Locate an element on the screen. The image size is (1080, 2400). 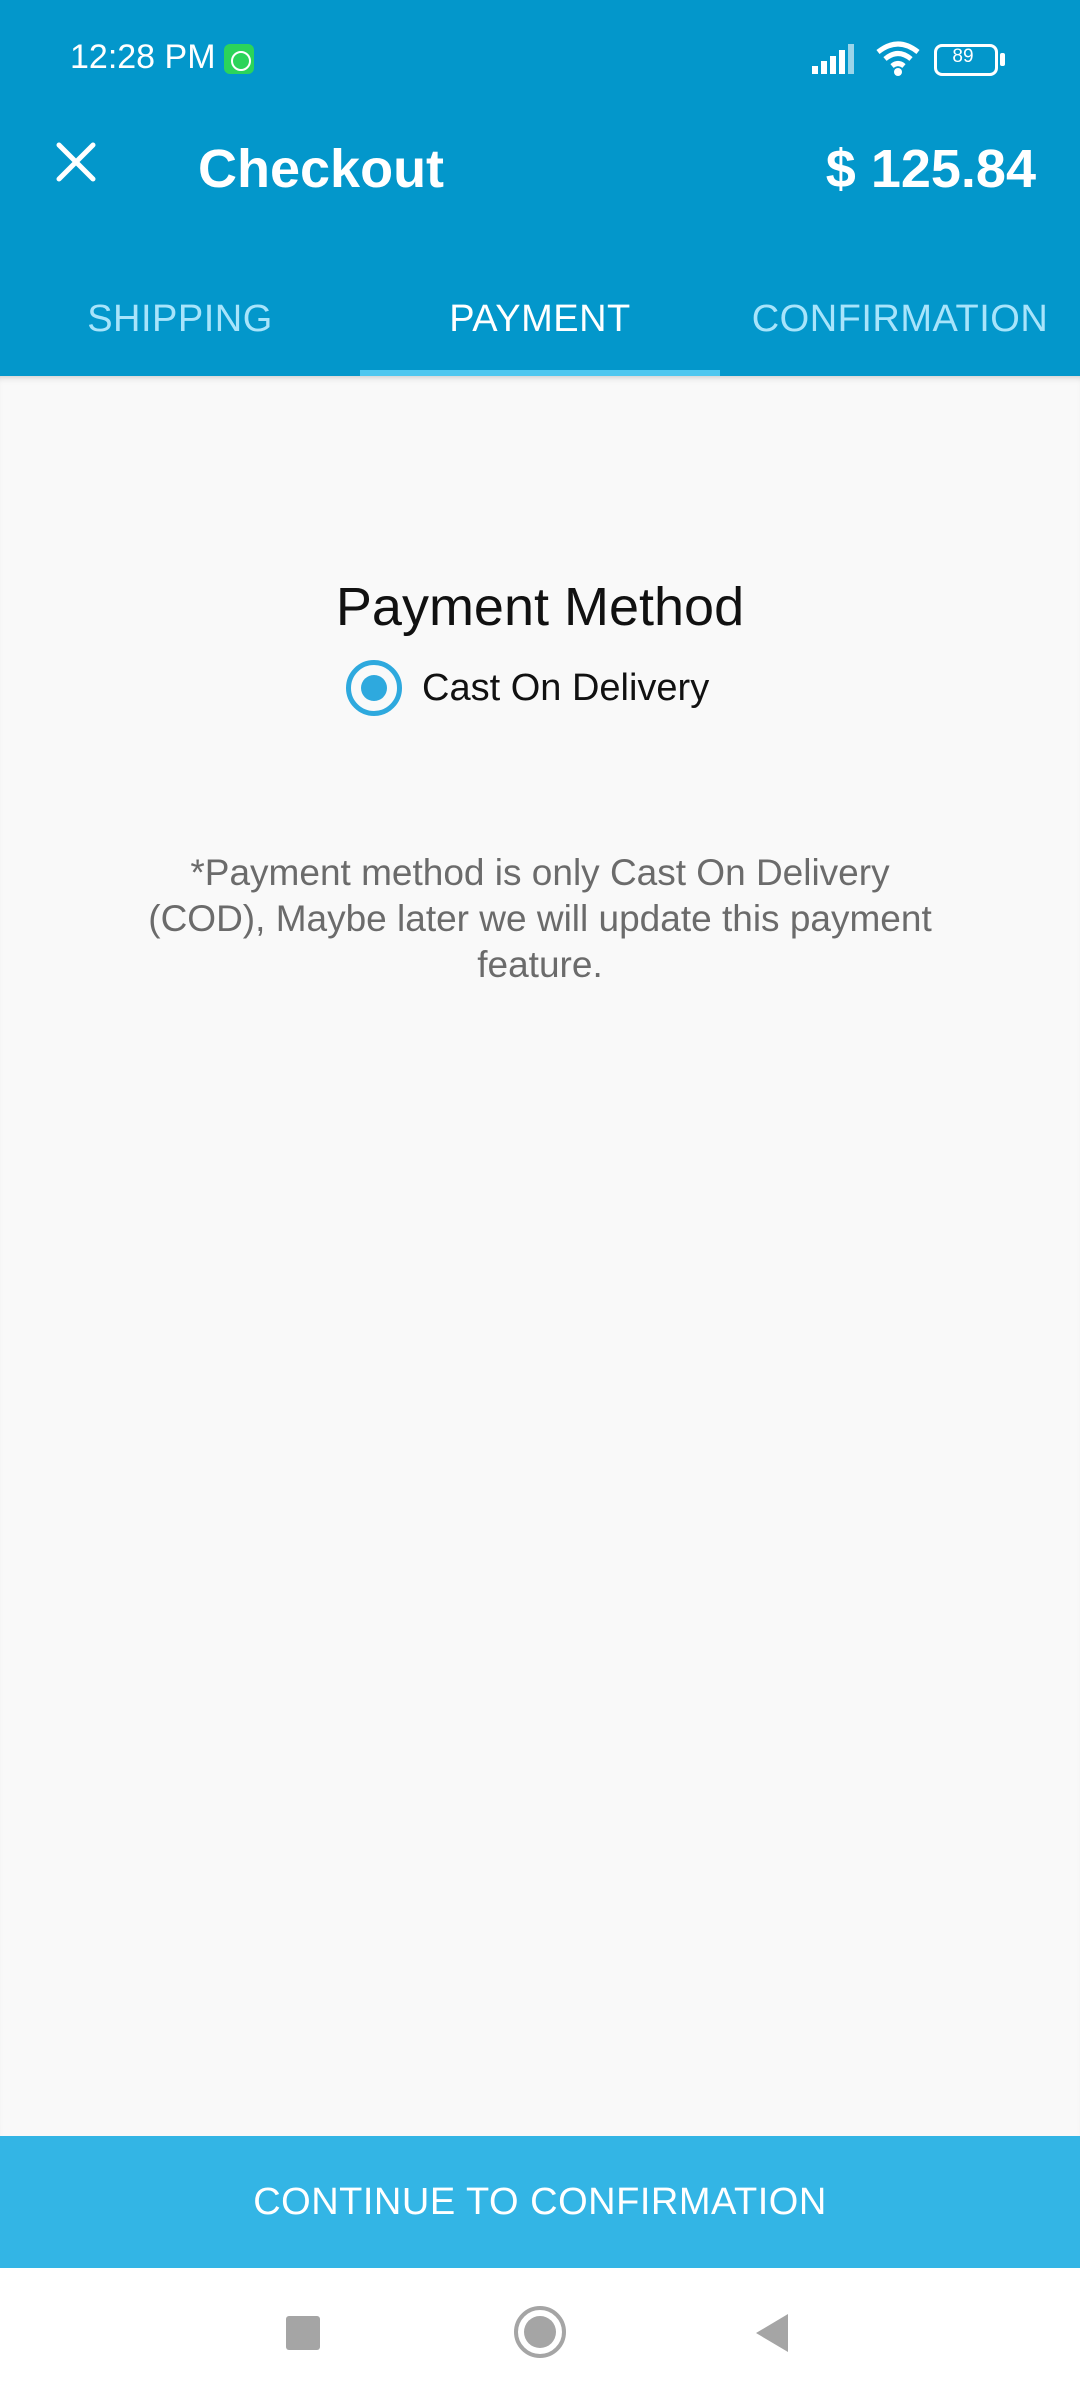
payment-method-title: Payment Method is located at coordinates (540, 607).